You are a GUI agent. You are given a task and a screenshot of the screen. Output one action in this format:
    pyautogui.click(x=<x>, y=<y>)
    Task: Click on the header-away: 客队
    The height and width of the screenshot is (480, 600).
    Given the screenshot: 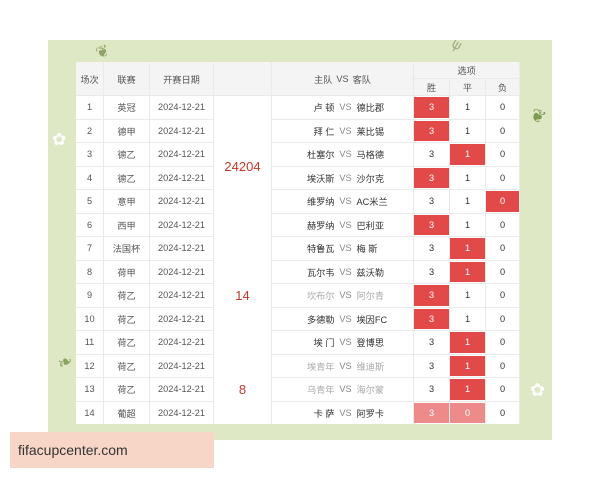 What is the action you would take?
    pyautogui.click(x=361, y=79)
    